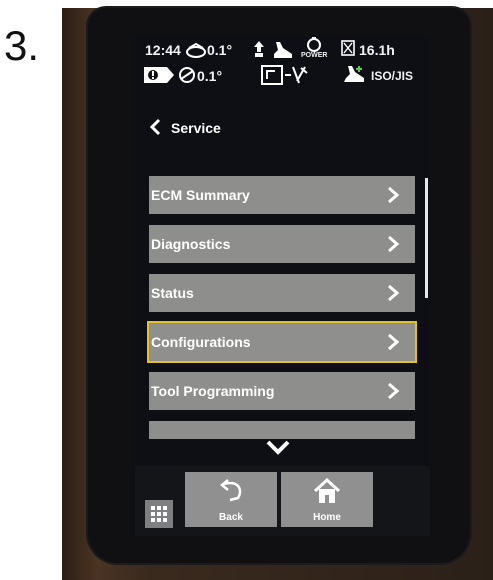  I want to click on chevron-left-icon, so click(155, 127).